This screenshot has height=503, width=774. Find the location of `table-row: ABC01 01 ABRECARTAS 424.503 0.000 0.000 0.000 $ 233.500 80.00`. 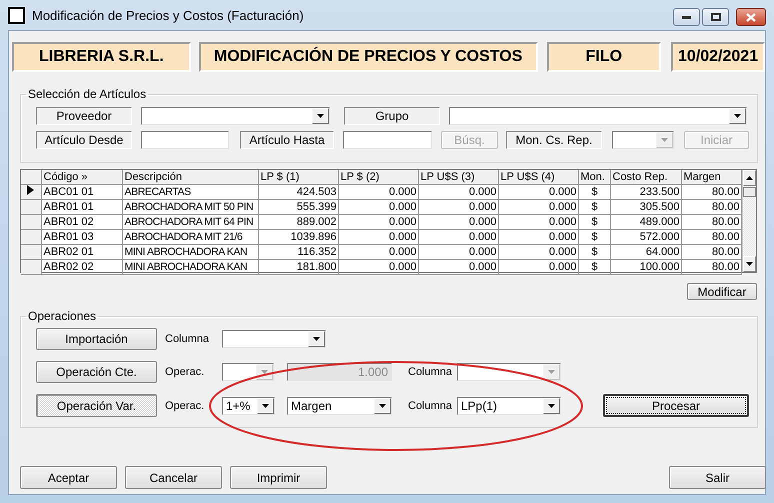

table-row: ABC01 01 ABRECARTAS 424.503 0.000 0.000 0.000 $ 233.500 80.00 is located at coordinates (381, 191).